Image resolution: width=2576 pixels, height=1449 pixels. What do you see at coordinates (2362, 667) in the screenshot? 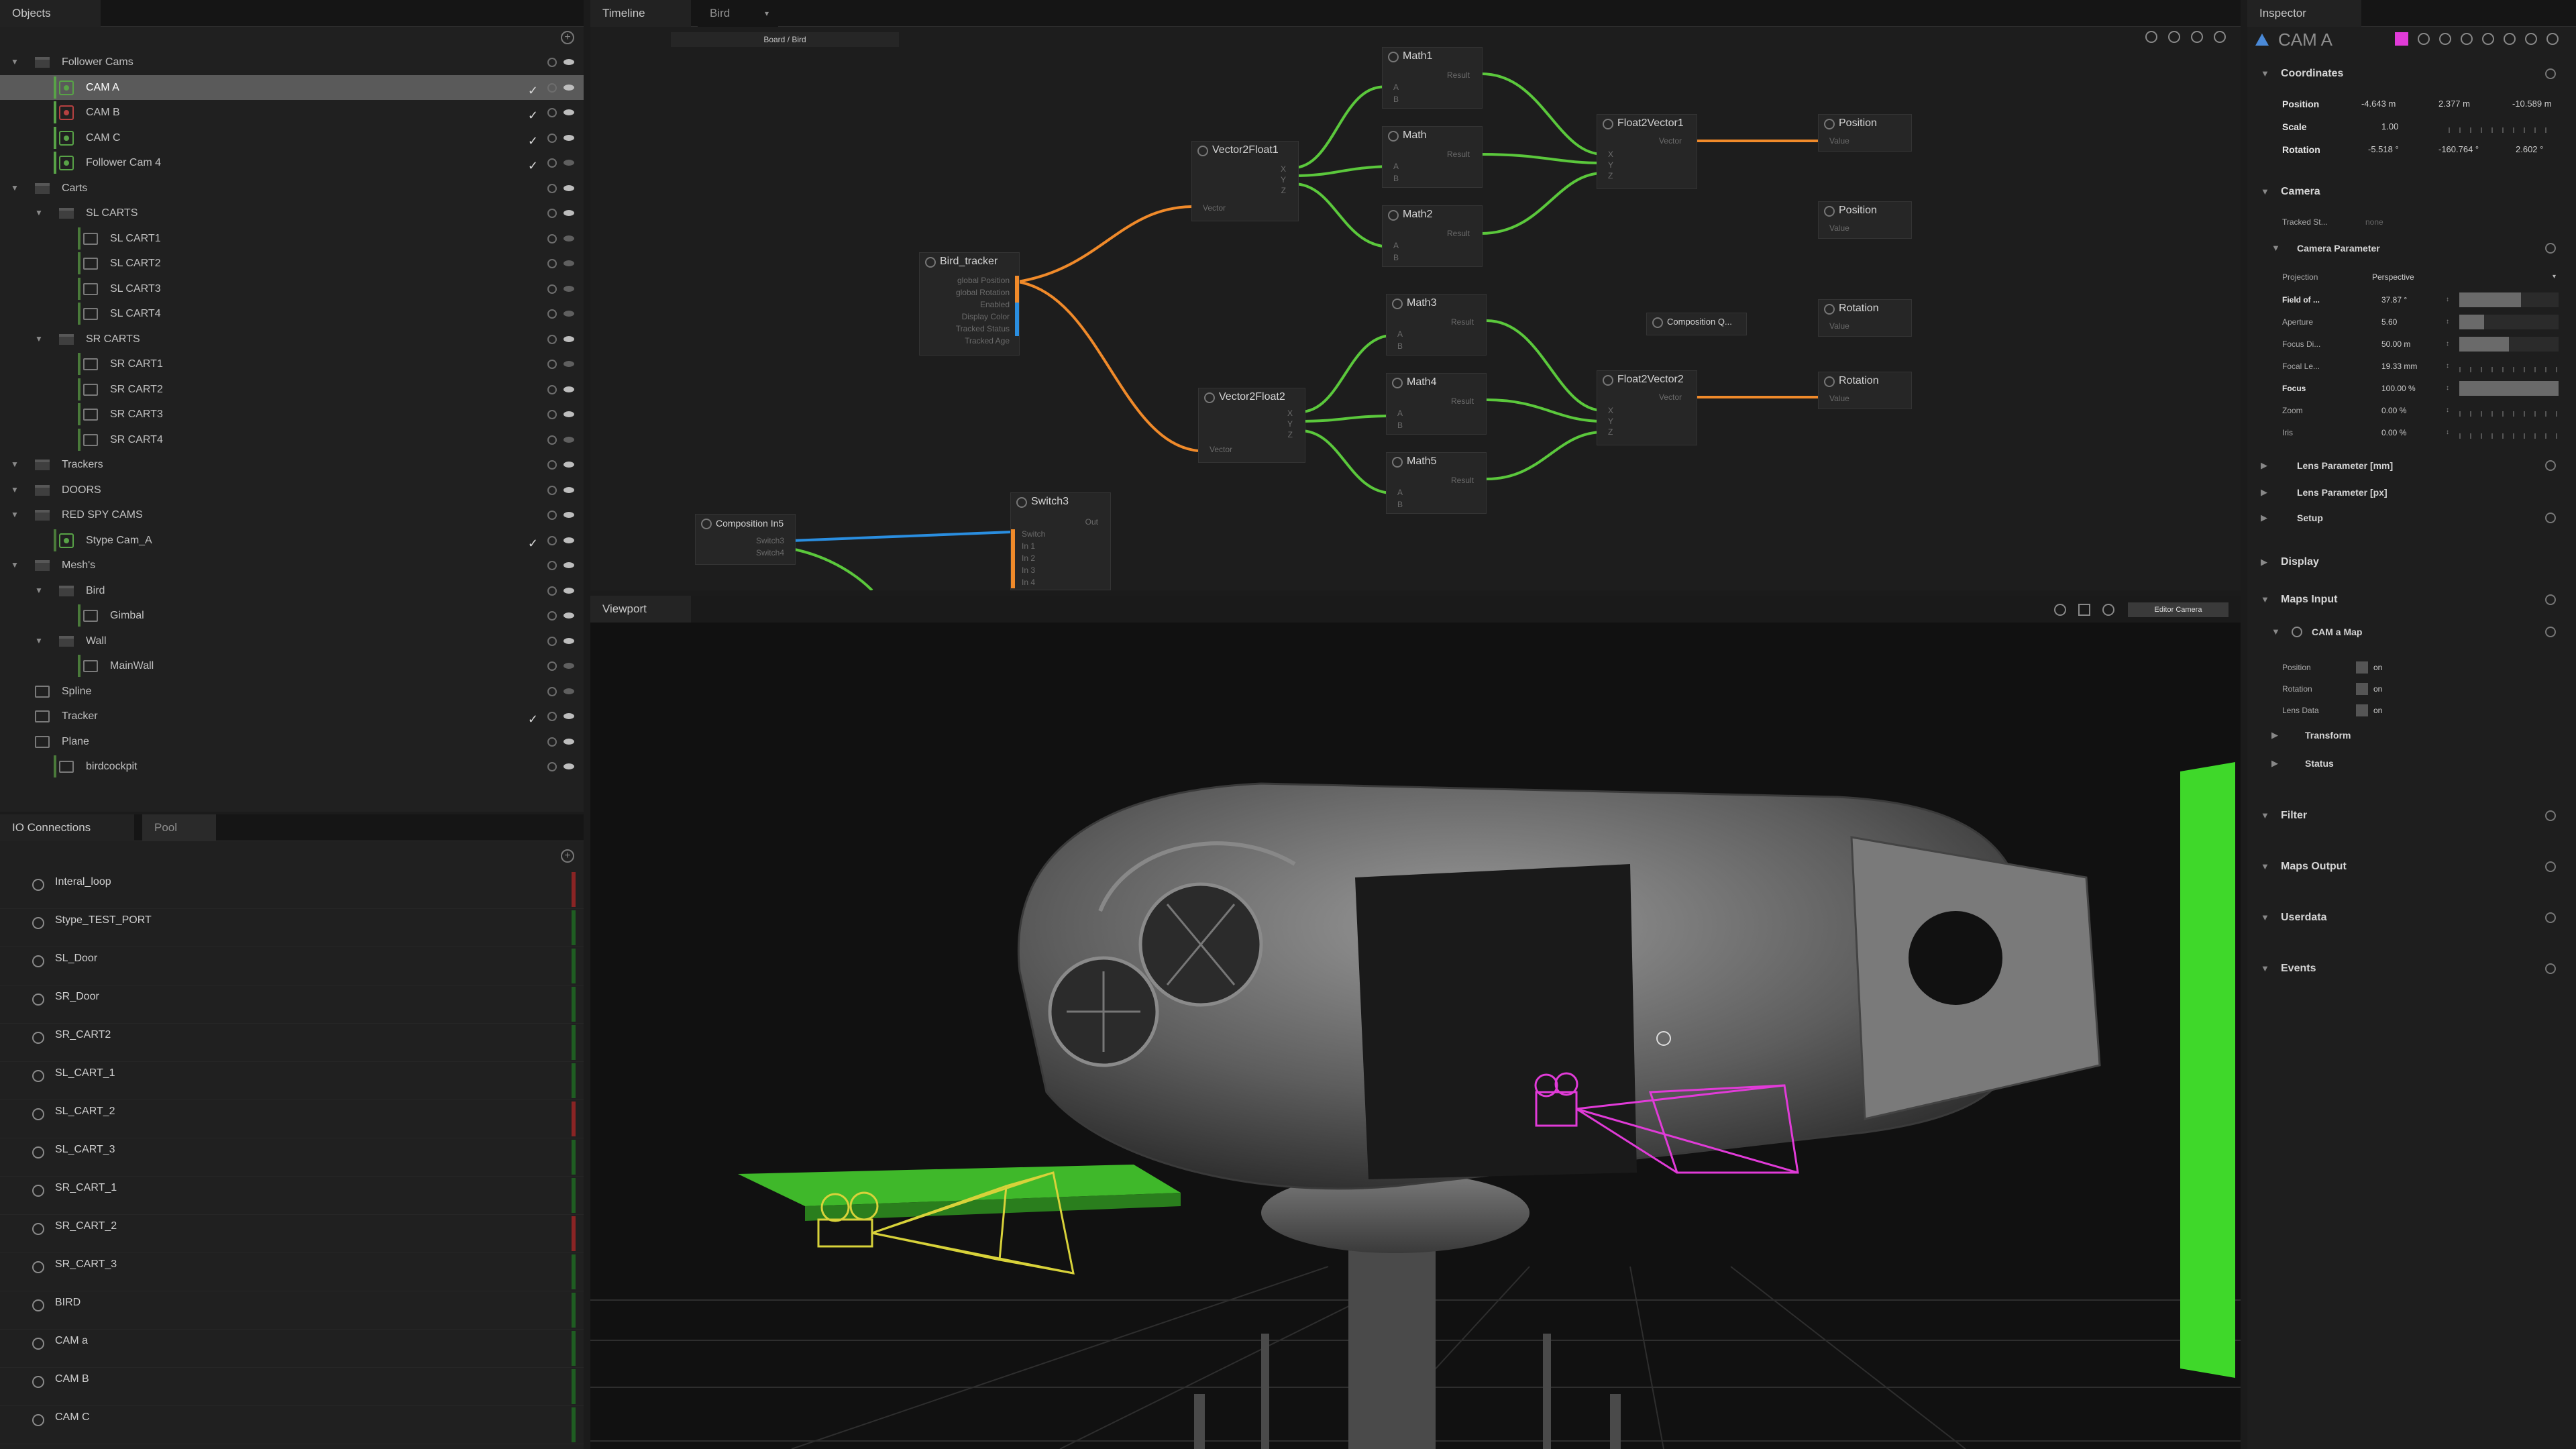
I see `map-position-checkbox` at bounding box center [2362, 667].